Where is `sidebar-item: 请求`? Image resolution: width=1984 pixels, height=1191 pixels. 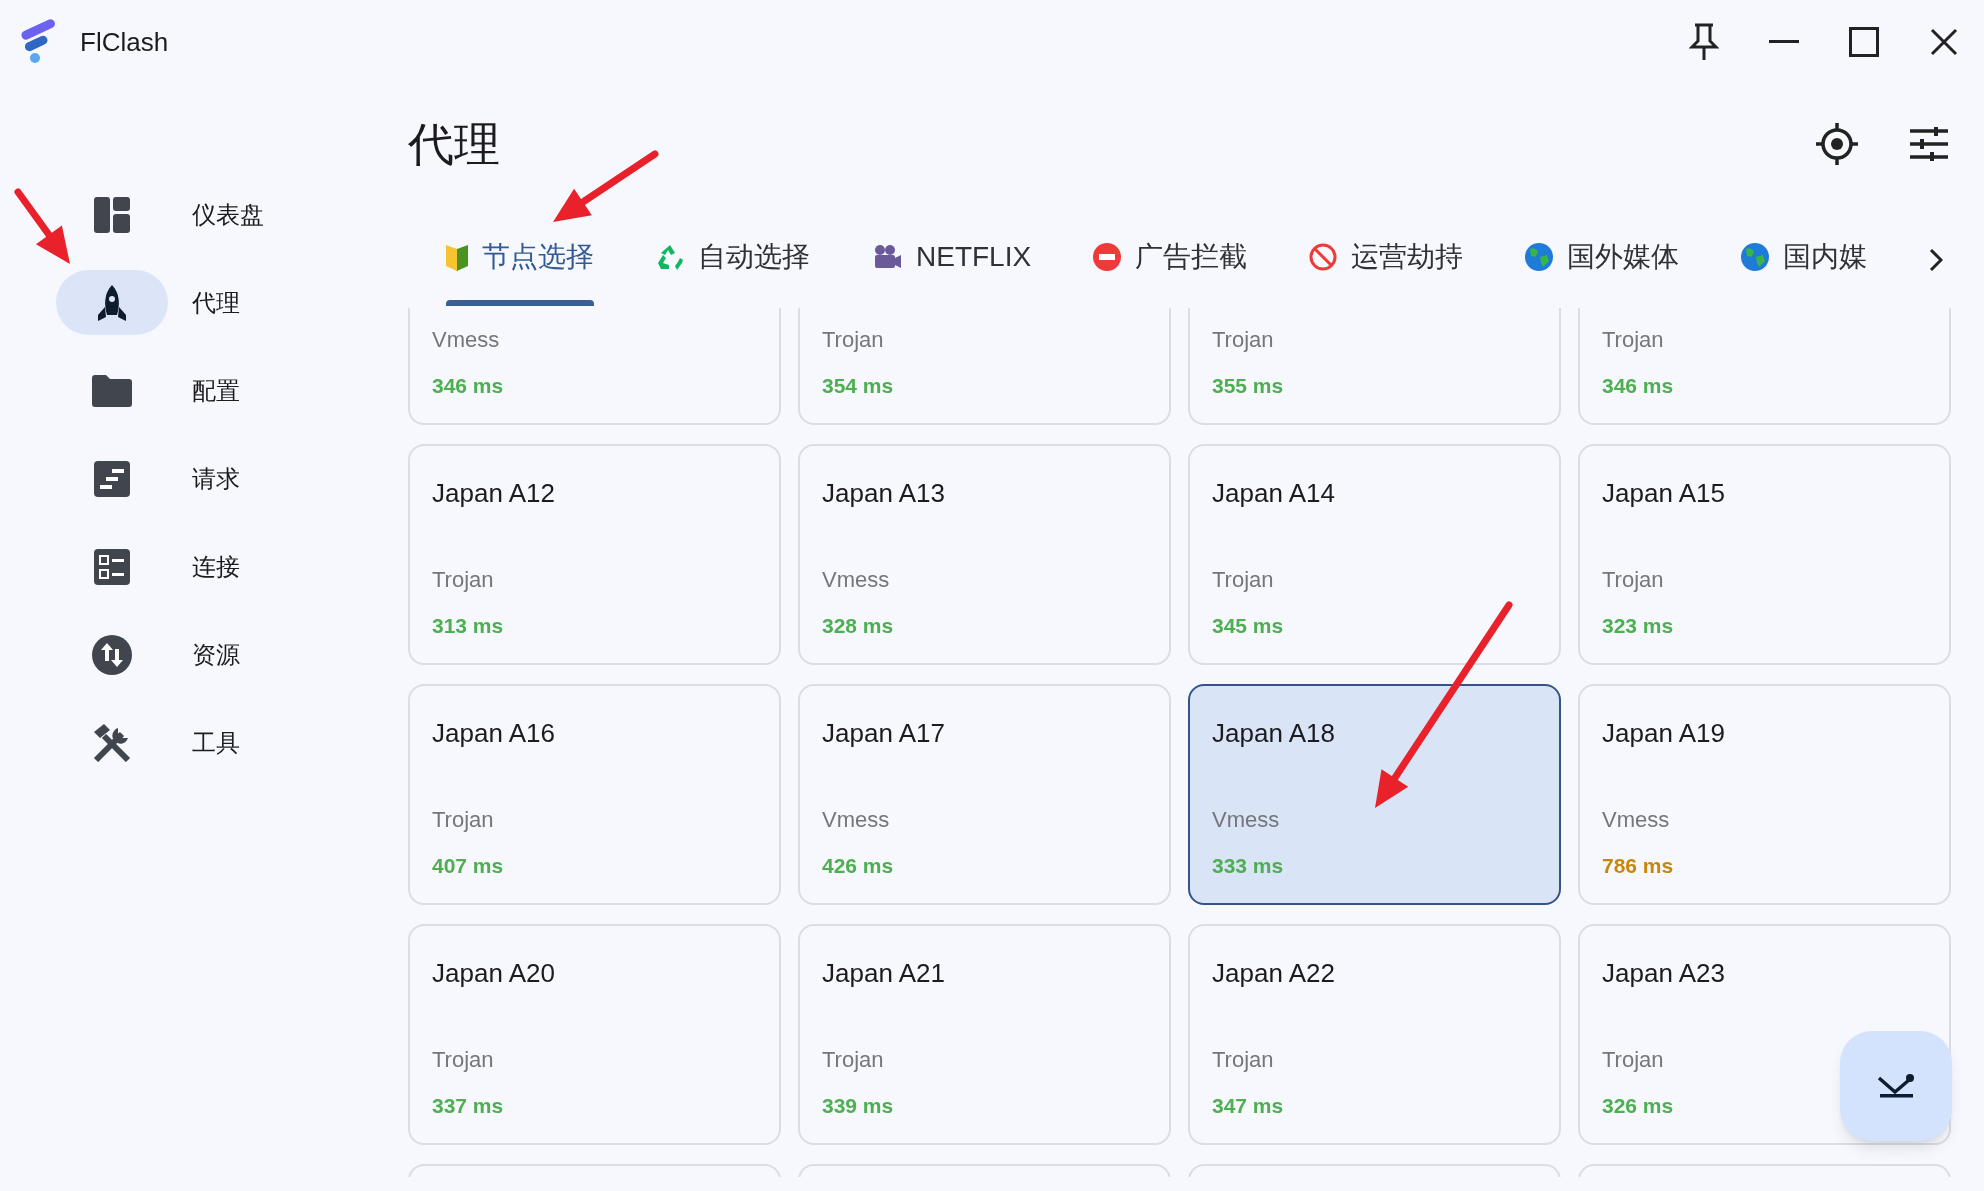 sidebar-item: 请求 is located at coordinates (232, 478).